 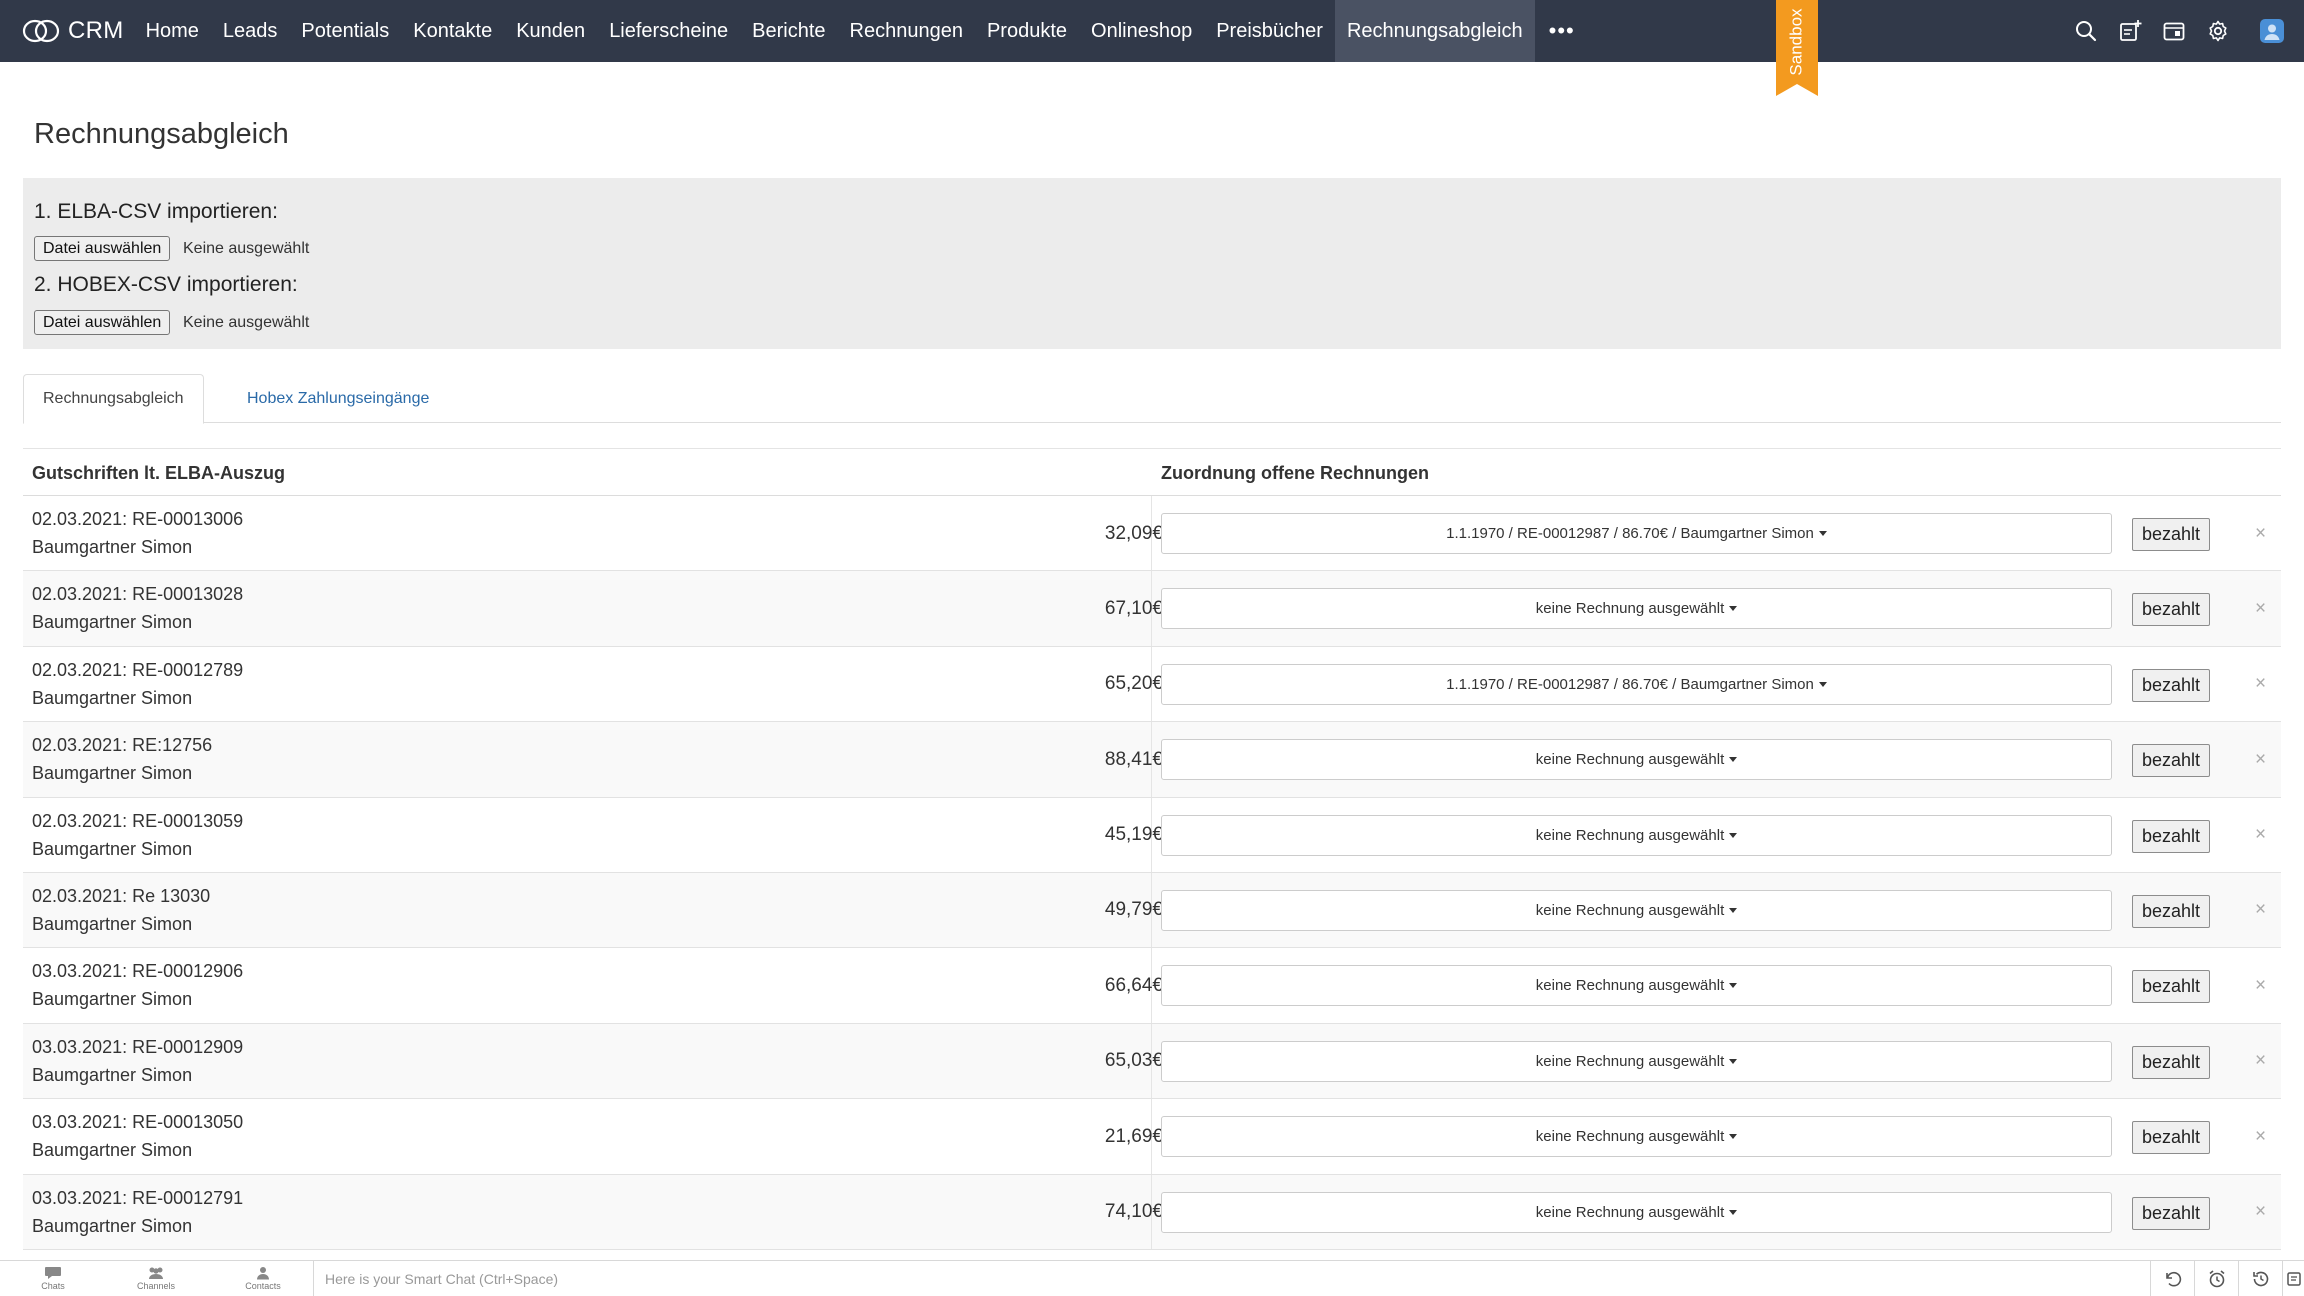 What do you see at coordinates (2174, 31) in the screenshot?
I see `calendar-icon` at bounding box center [2174, 31].